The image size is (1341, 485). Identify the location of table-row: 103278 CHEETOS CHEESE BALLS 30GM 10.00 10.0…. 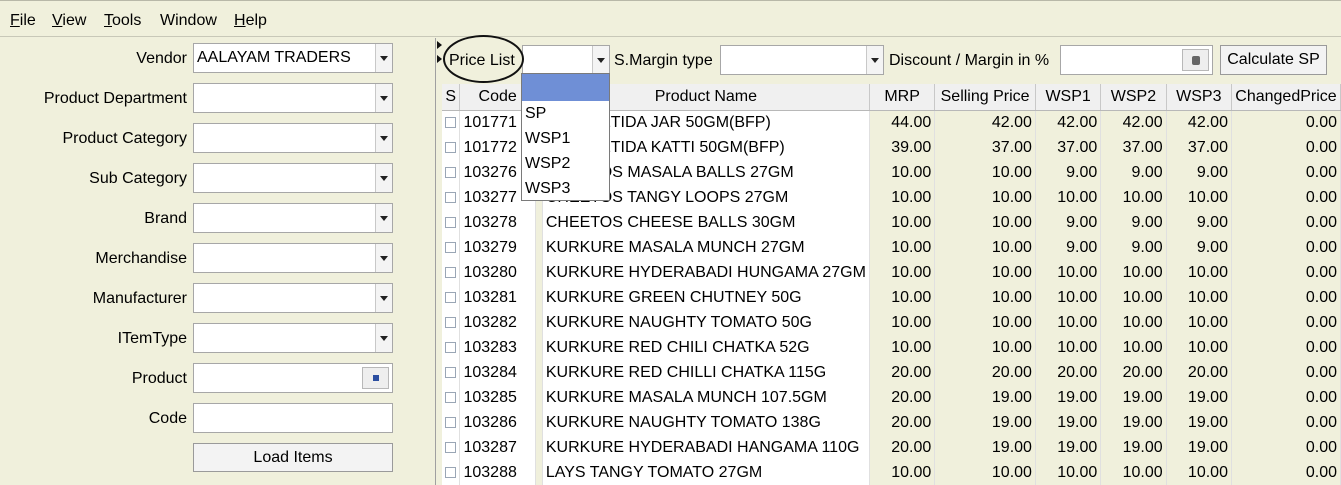
(891, 222).